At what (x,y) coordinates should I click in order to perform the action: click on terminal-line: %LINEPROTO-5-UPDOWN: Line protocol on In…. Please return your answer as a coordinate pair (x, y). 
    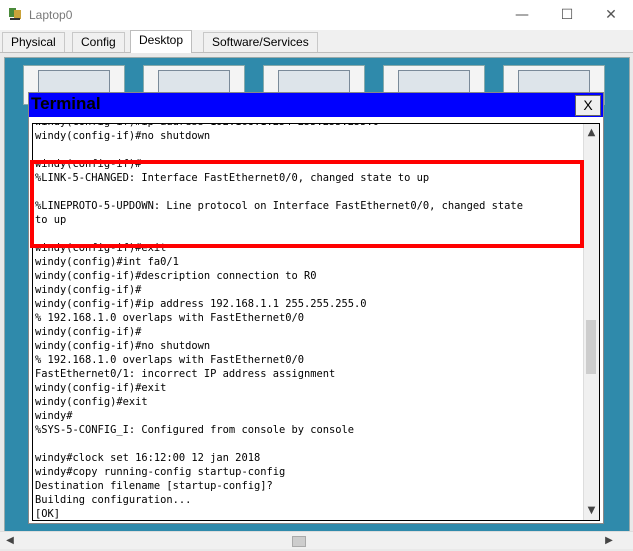
    Looking at the image, I should click on (279, 206).